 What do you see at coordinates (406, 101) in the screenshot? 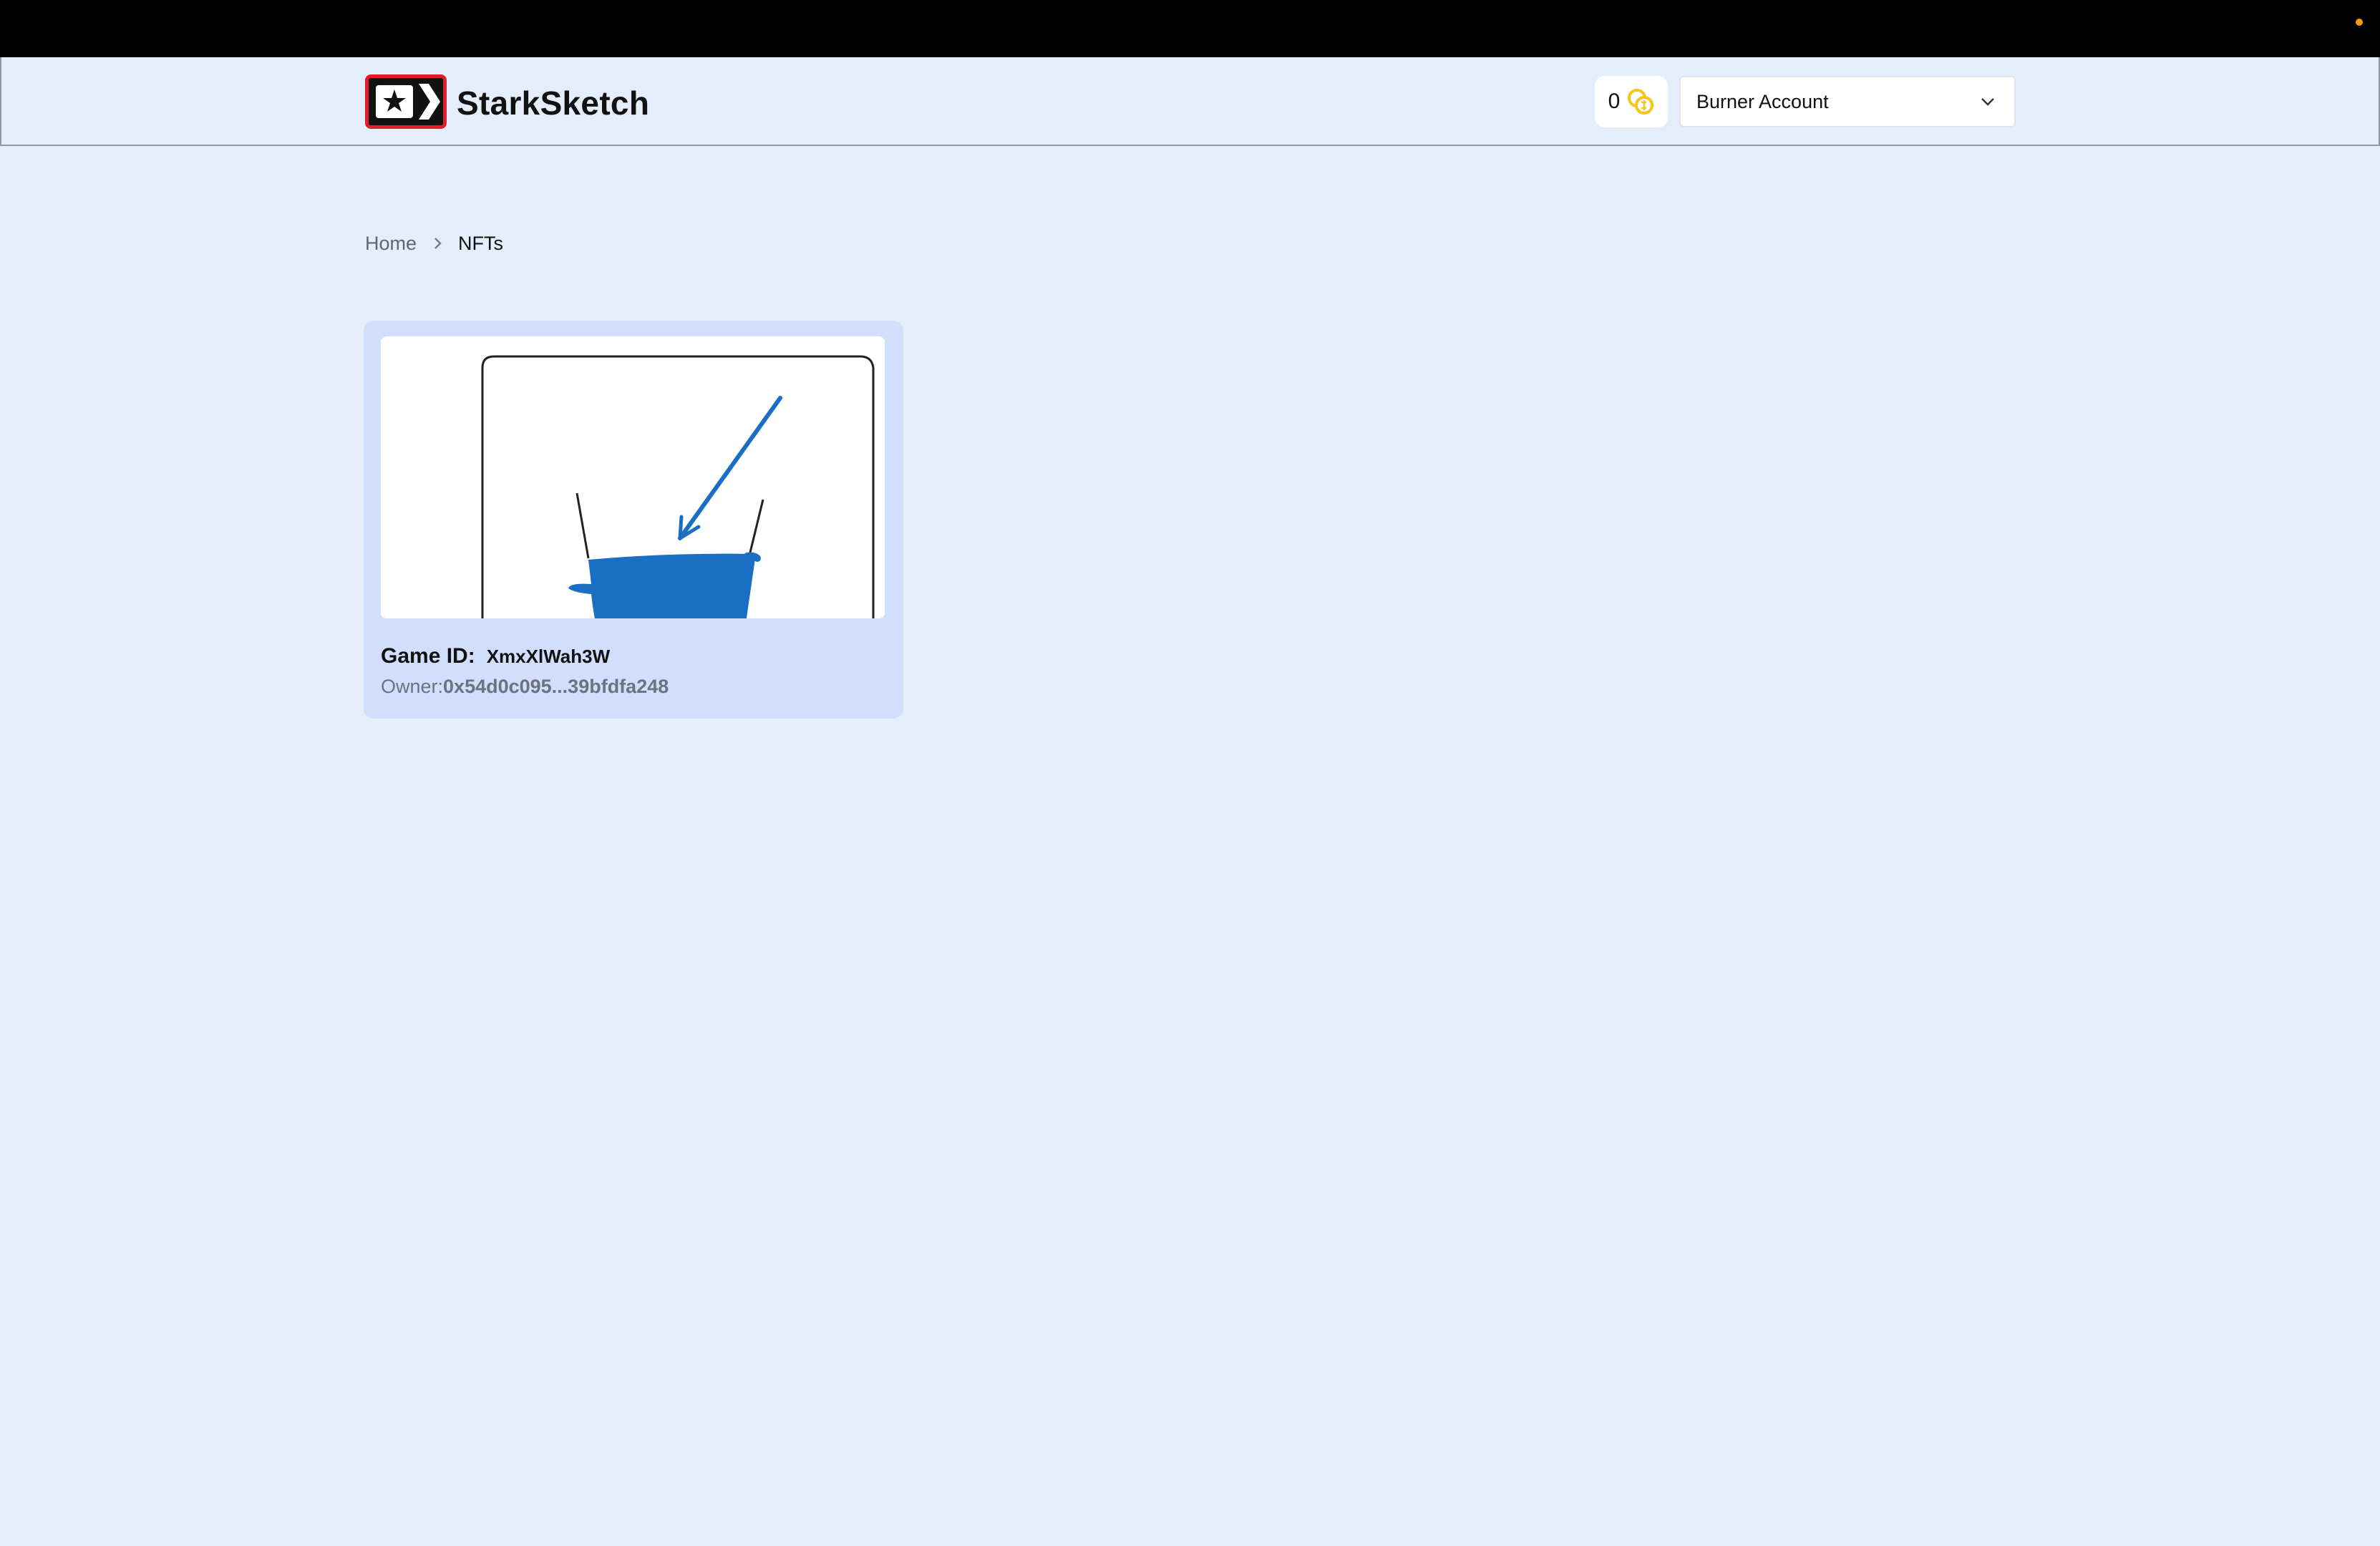
I see `logo-icon` at bounding box center [406, 101].